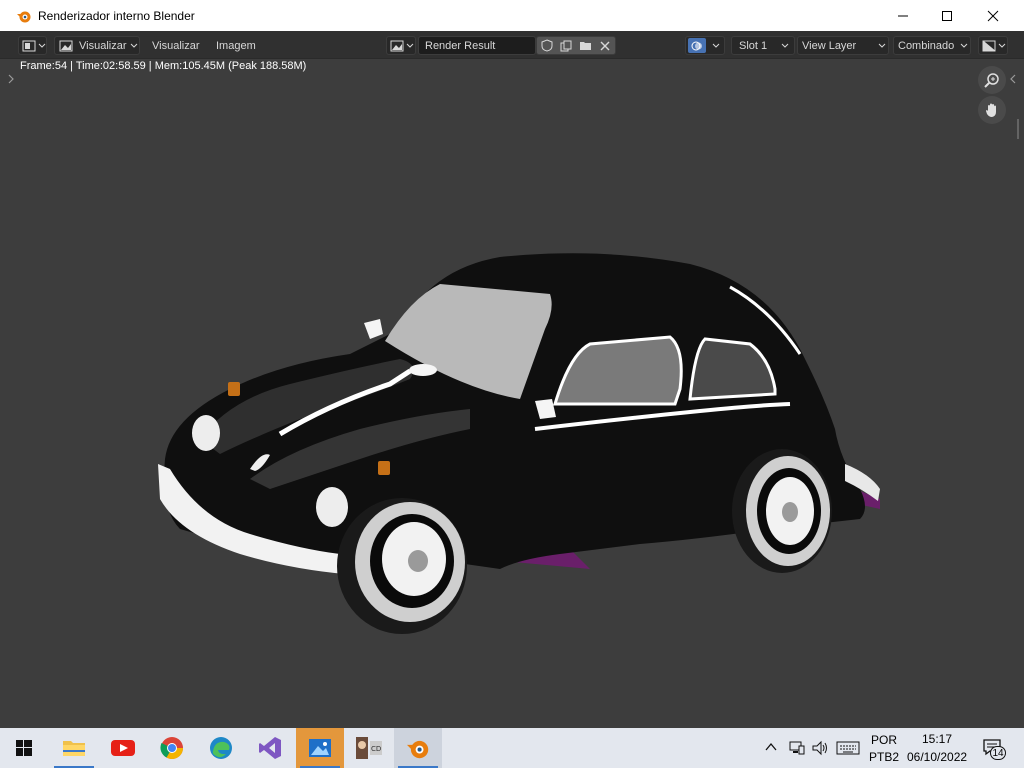 The width and height of the screenshot is (1024, 768). I want to click on close-button, so click(993, 15).